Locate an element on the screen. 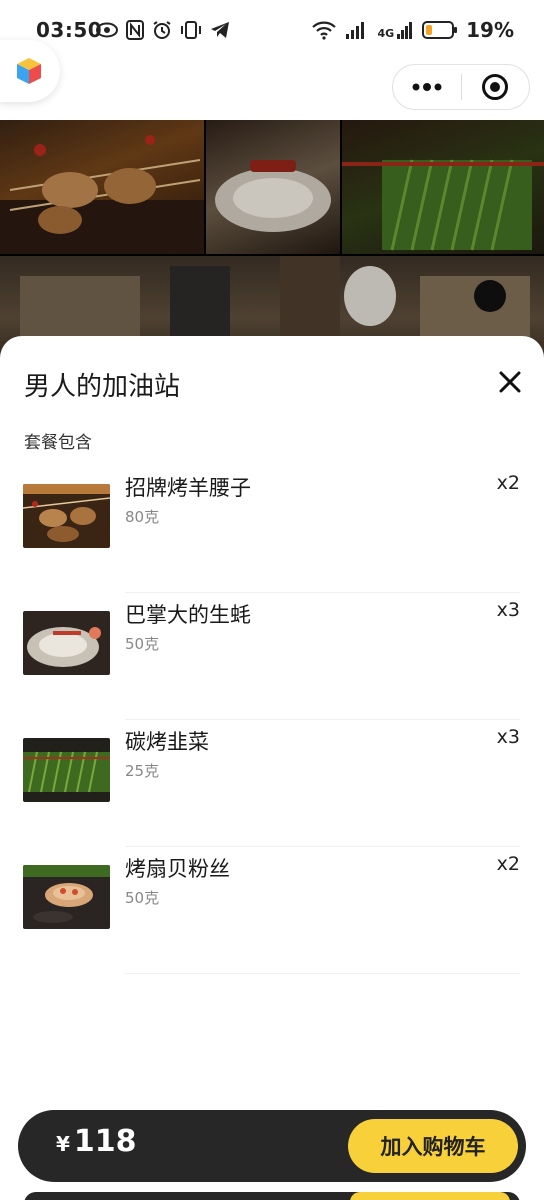  status-system-icons: 4G 19% is located at coordinates (412, 30).